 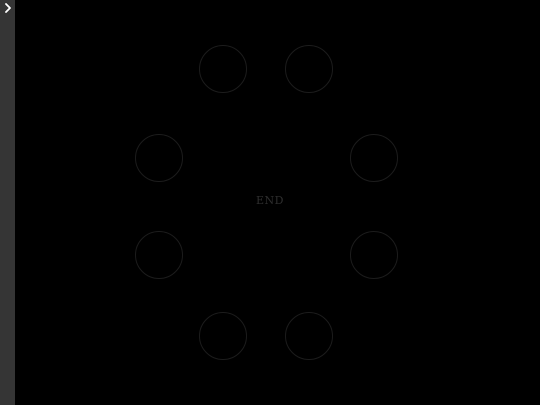 What do you see at coordinates (270, 200) in the screenshot?
I see `end-label: END` at bounding box center [270, 200].